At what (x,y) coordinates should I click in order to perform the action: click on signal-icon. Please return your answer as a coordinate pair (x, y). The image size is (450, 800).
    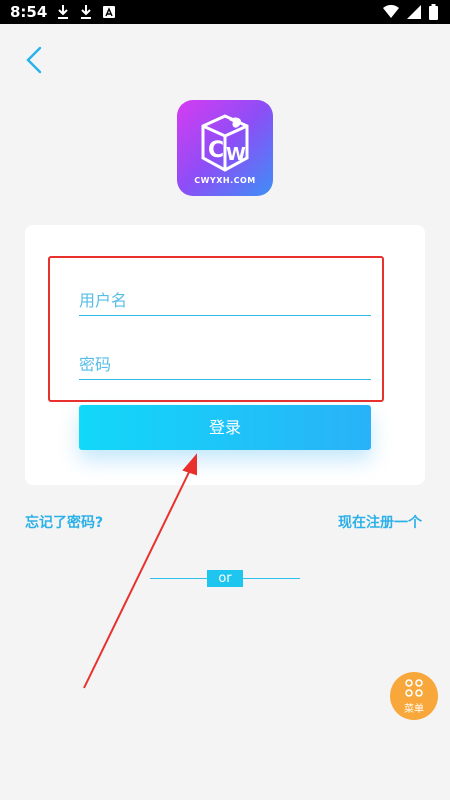
    Looking at the image, I should click on (414, 12).